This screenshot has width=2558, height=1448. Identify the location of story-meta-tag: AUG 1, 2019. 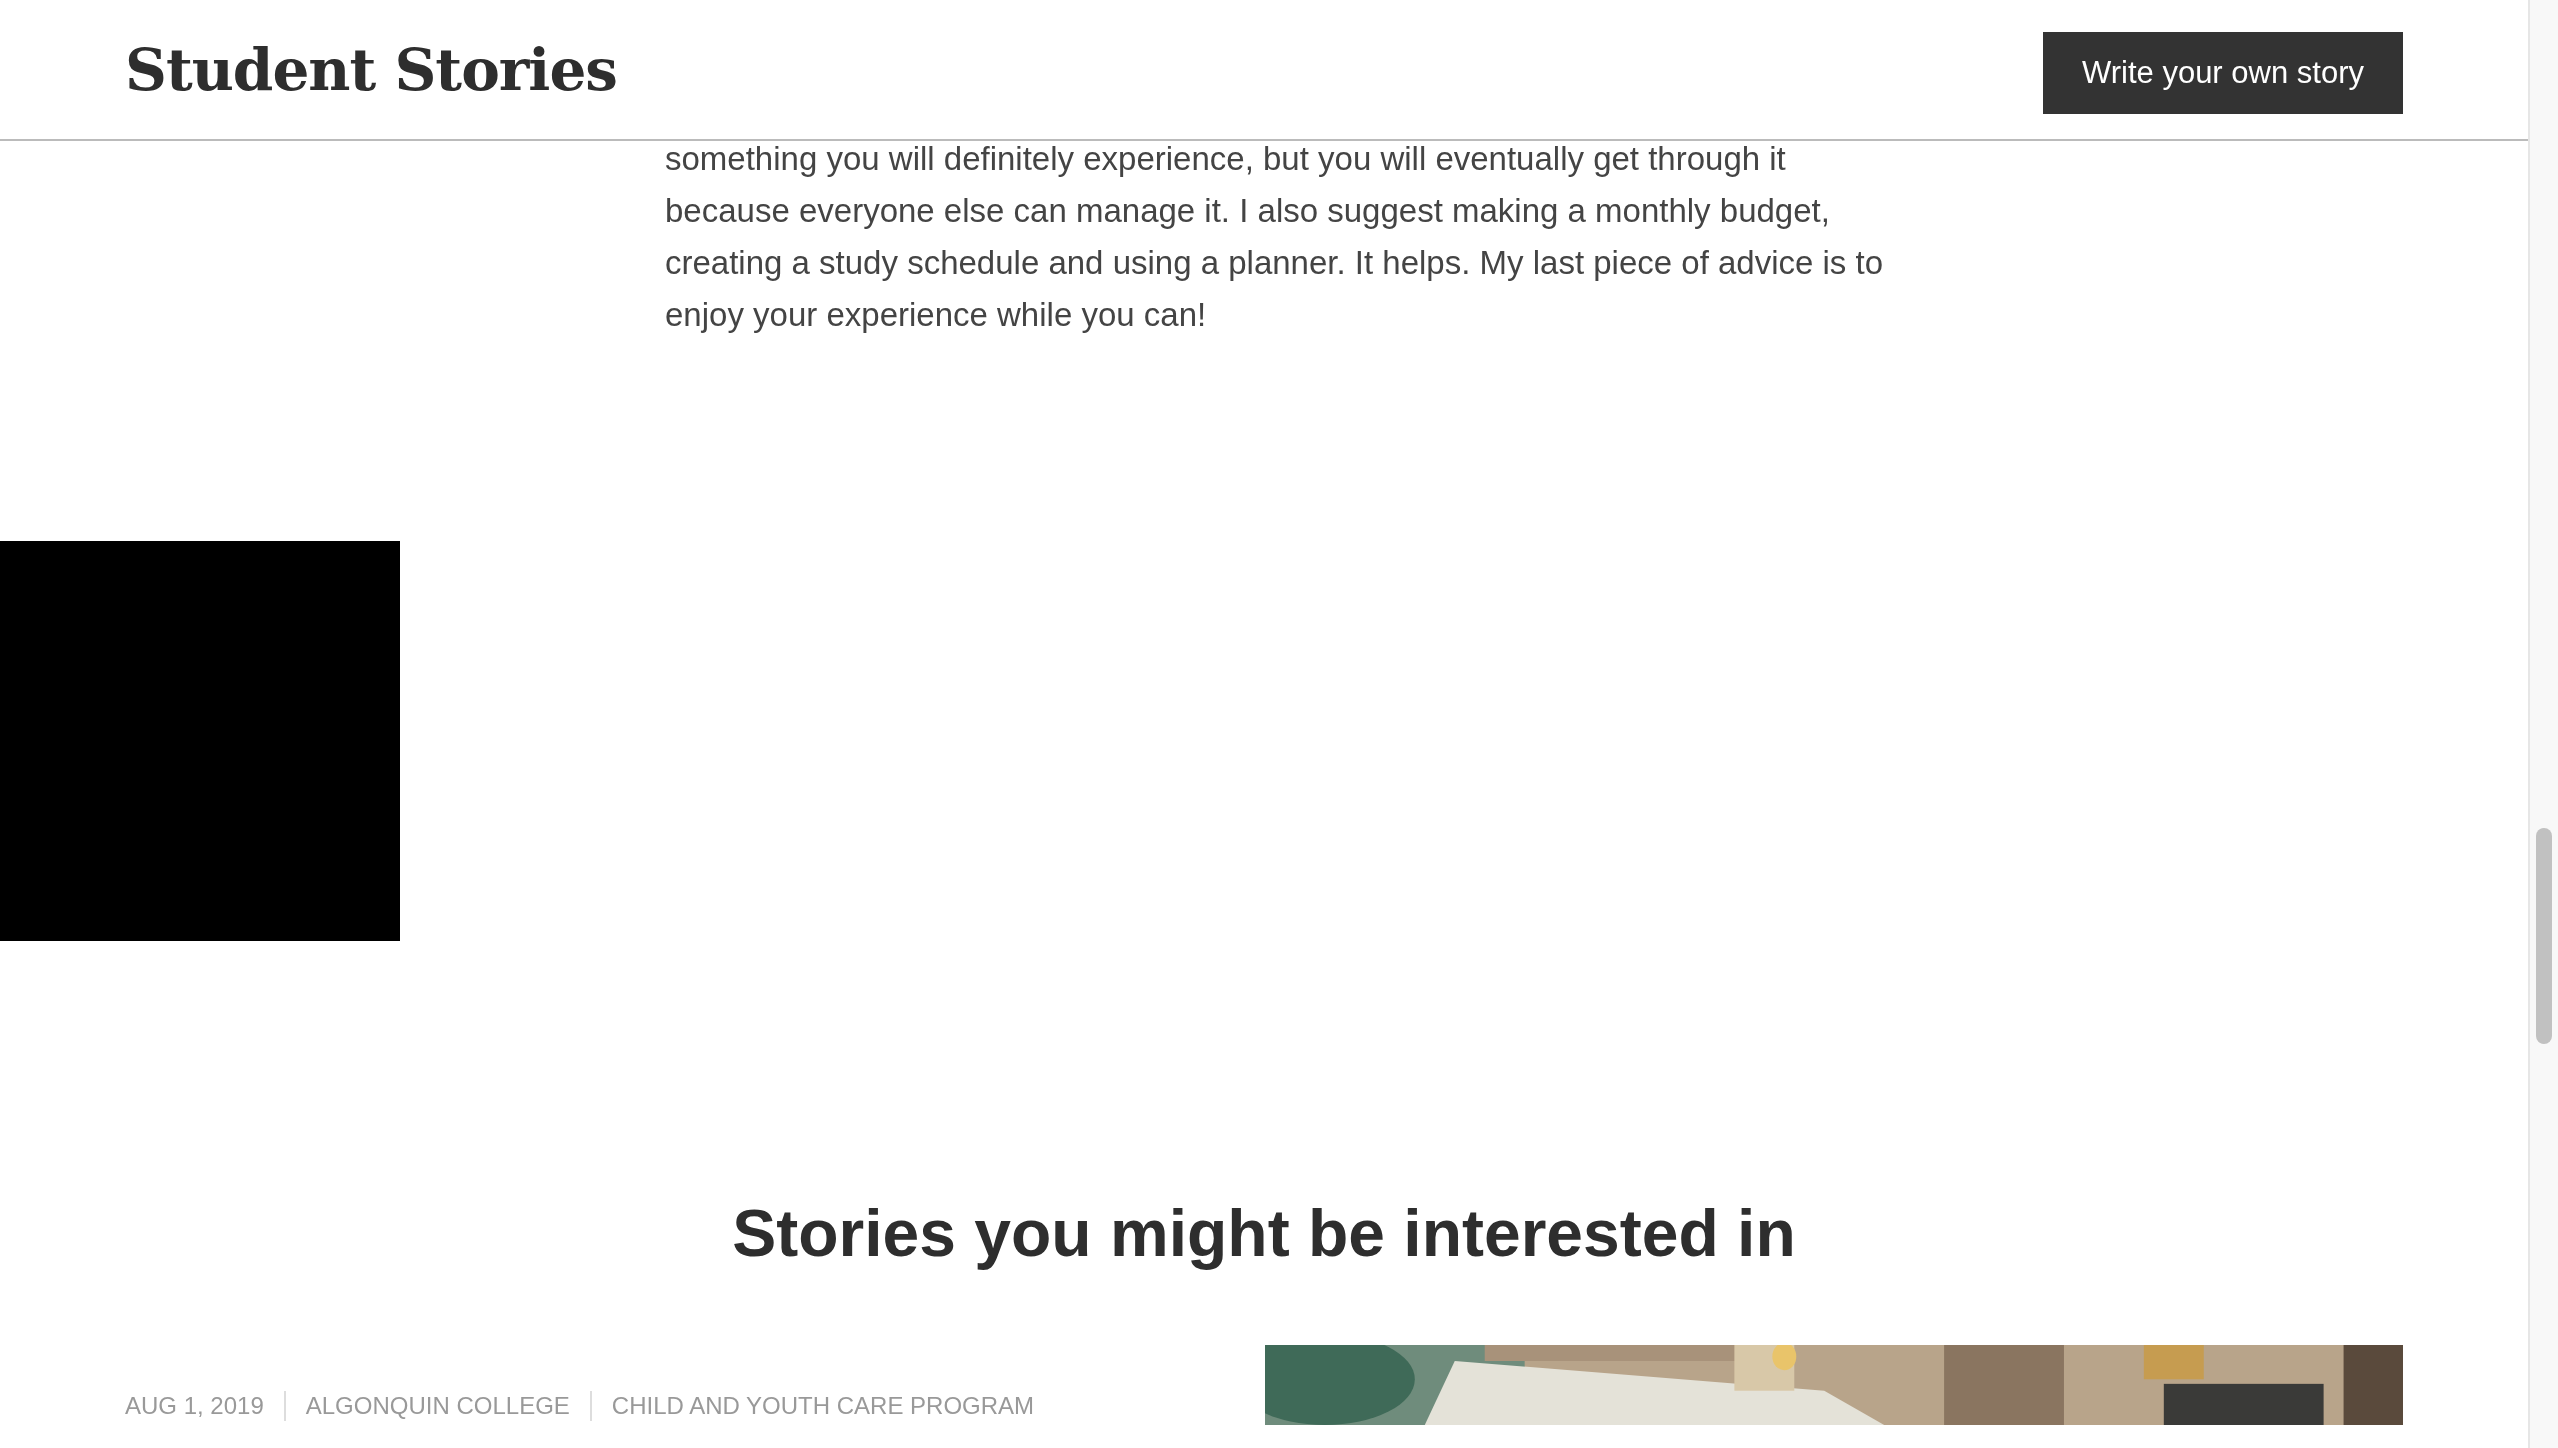
(204, 1406).